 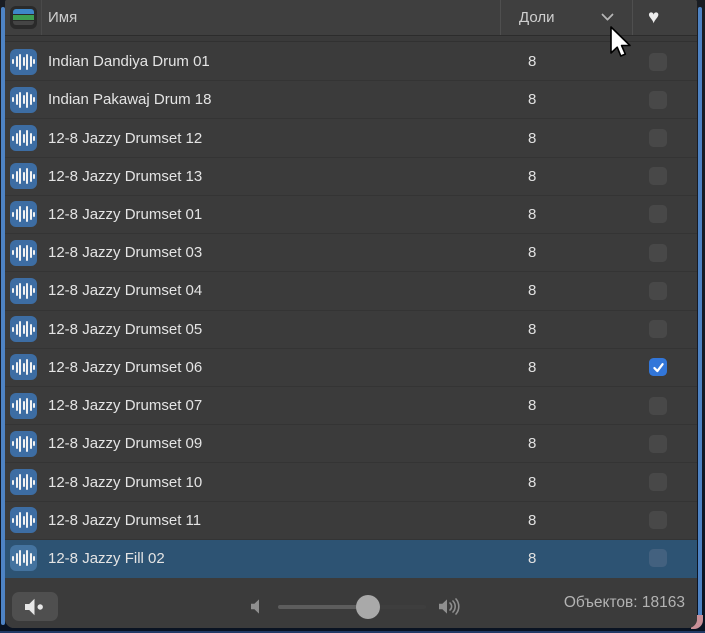 What do you see at coordinates (271, 290) in the screenshot?
I see `row-name-cell: 12-8 Jazzy Drumset 04` at bounding box center [271, 290].